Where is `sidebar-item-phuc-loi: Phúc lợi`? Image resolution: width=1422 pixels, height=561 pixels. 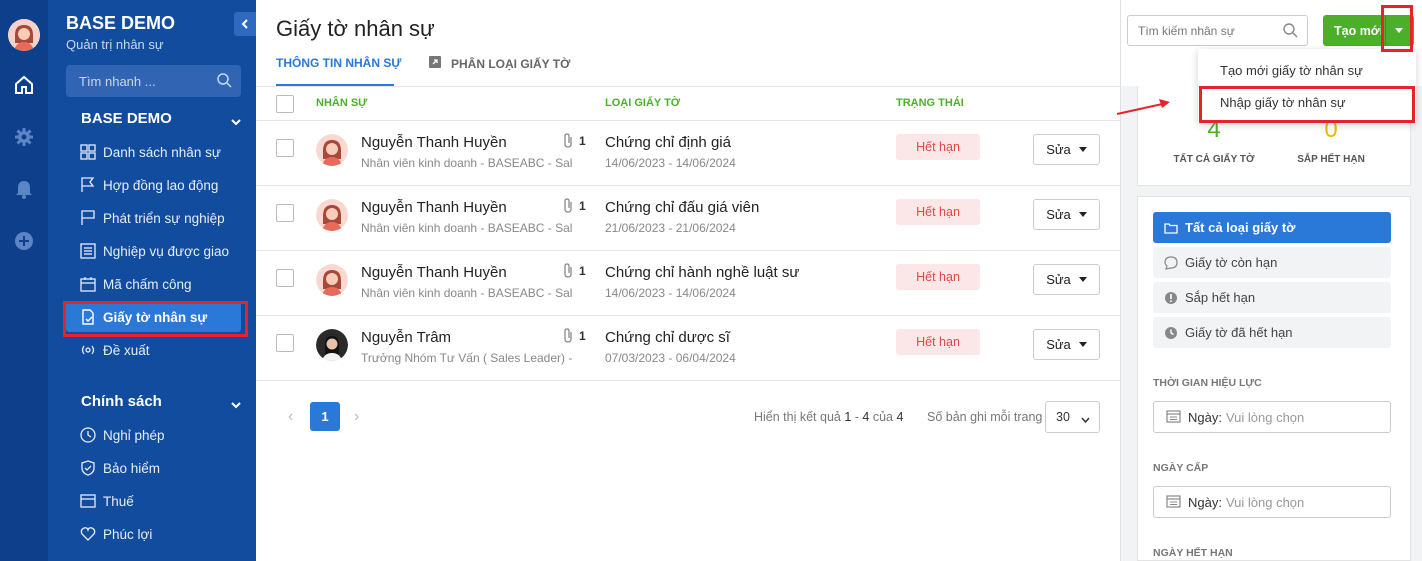 sidebar-item-phuc-loi: Phúc lợi is located at coordinates (153, 534).